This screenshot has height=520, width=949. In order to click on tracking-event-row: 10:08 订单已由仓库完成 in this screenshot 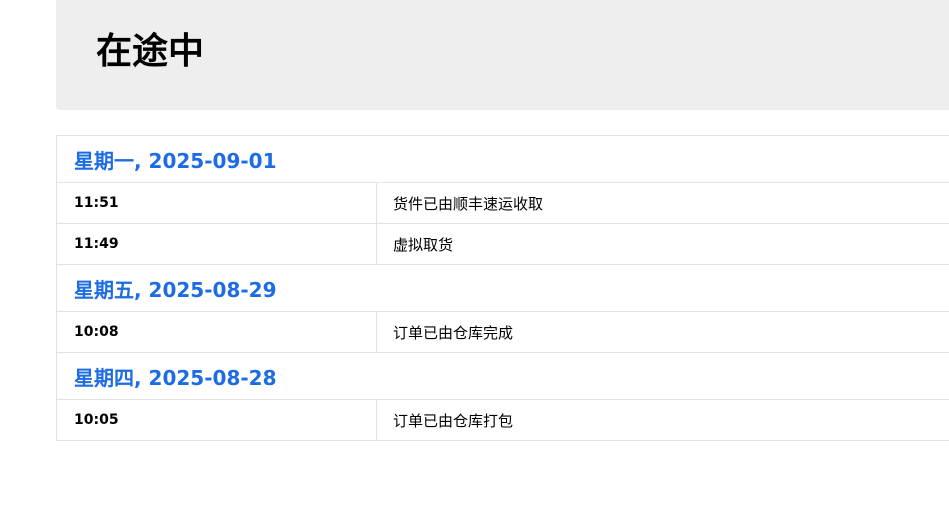, I will do `click(502, 332)`.